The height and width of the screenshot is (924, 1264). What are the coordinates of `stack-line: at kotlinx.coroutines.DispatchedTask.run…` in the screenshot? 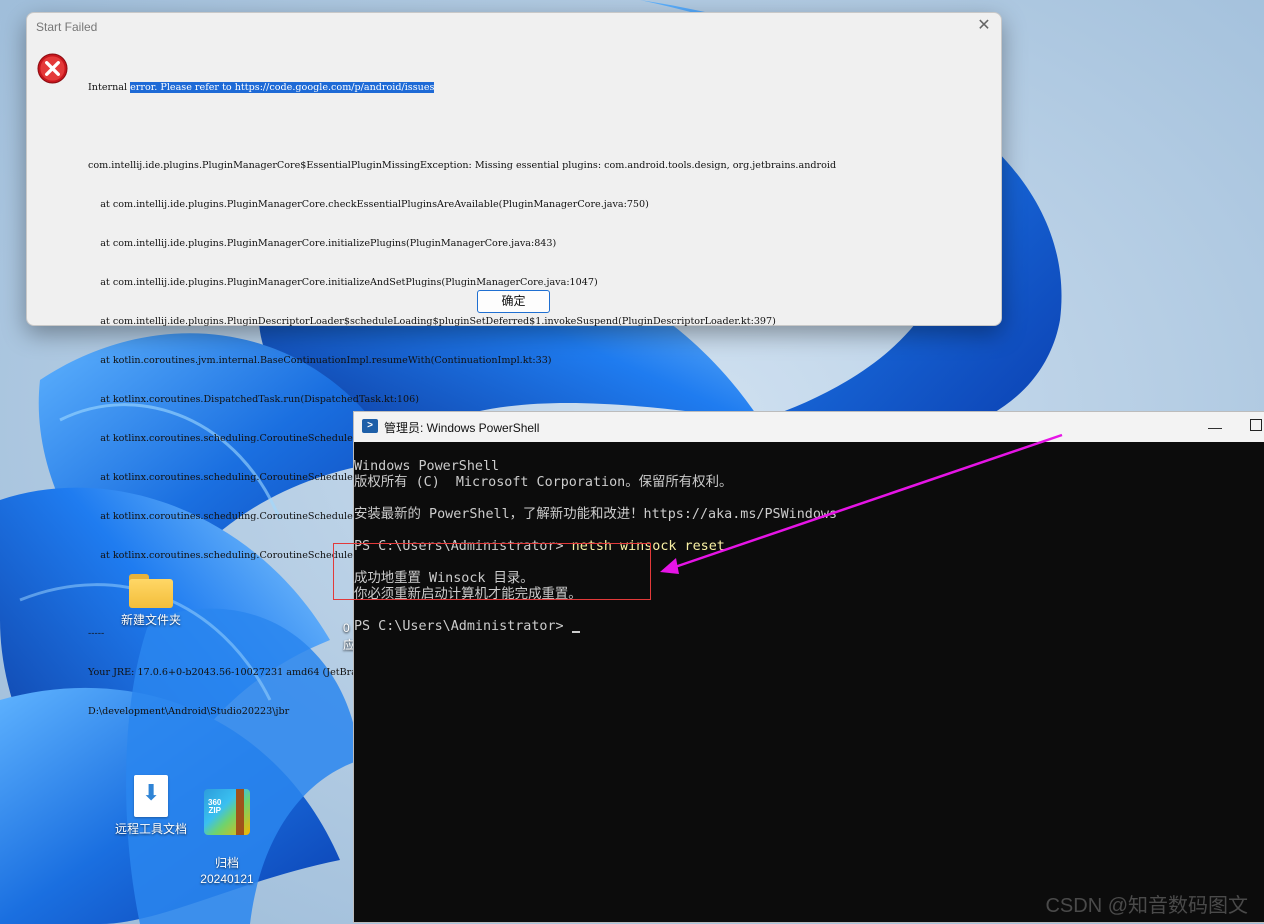 It's located at (253, 399).